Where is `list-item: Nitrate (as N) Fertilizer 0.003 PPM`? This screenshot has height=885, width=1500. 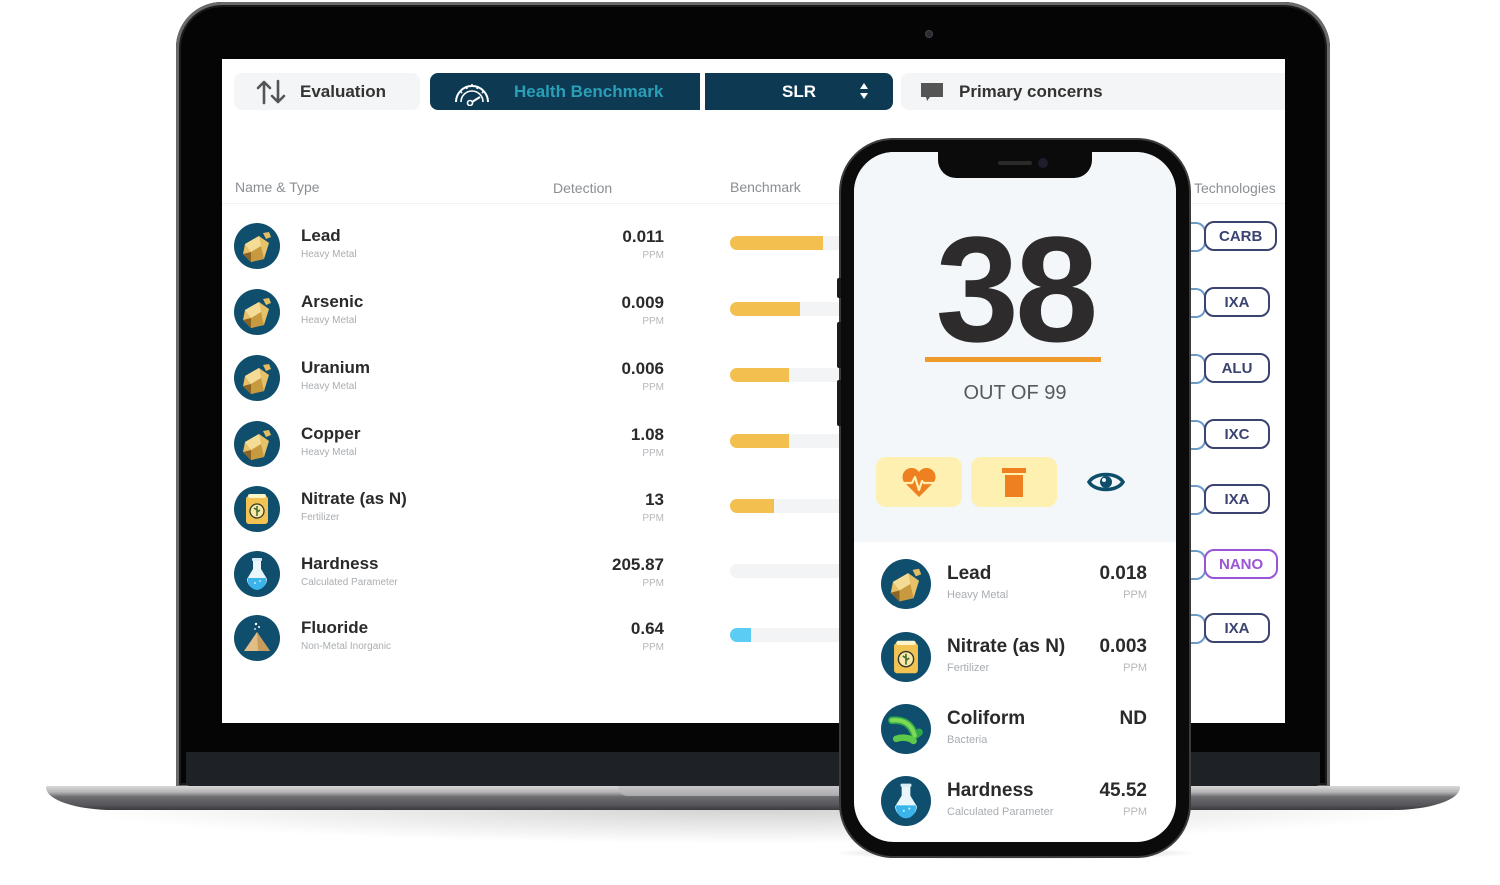 list-item: Nitrate (as N) Fertilizer 0.003 PPM is located at coordinates (1020, 659).